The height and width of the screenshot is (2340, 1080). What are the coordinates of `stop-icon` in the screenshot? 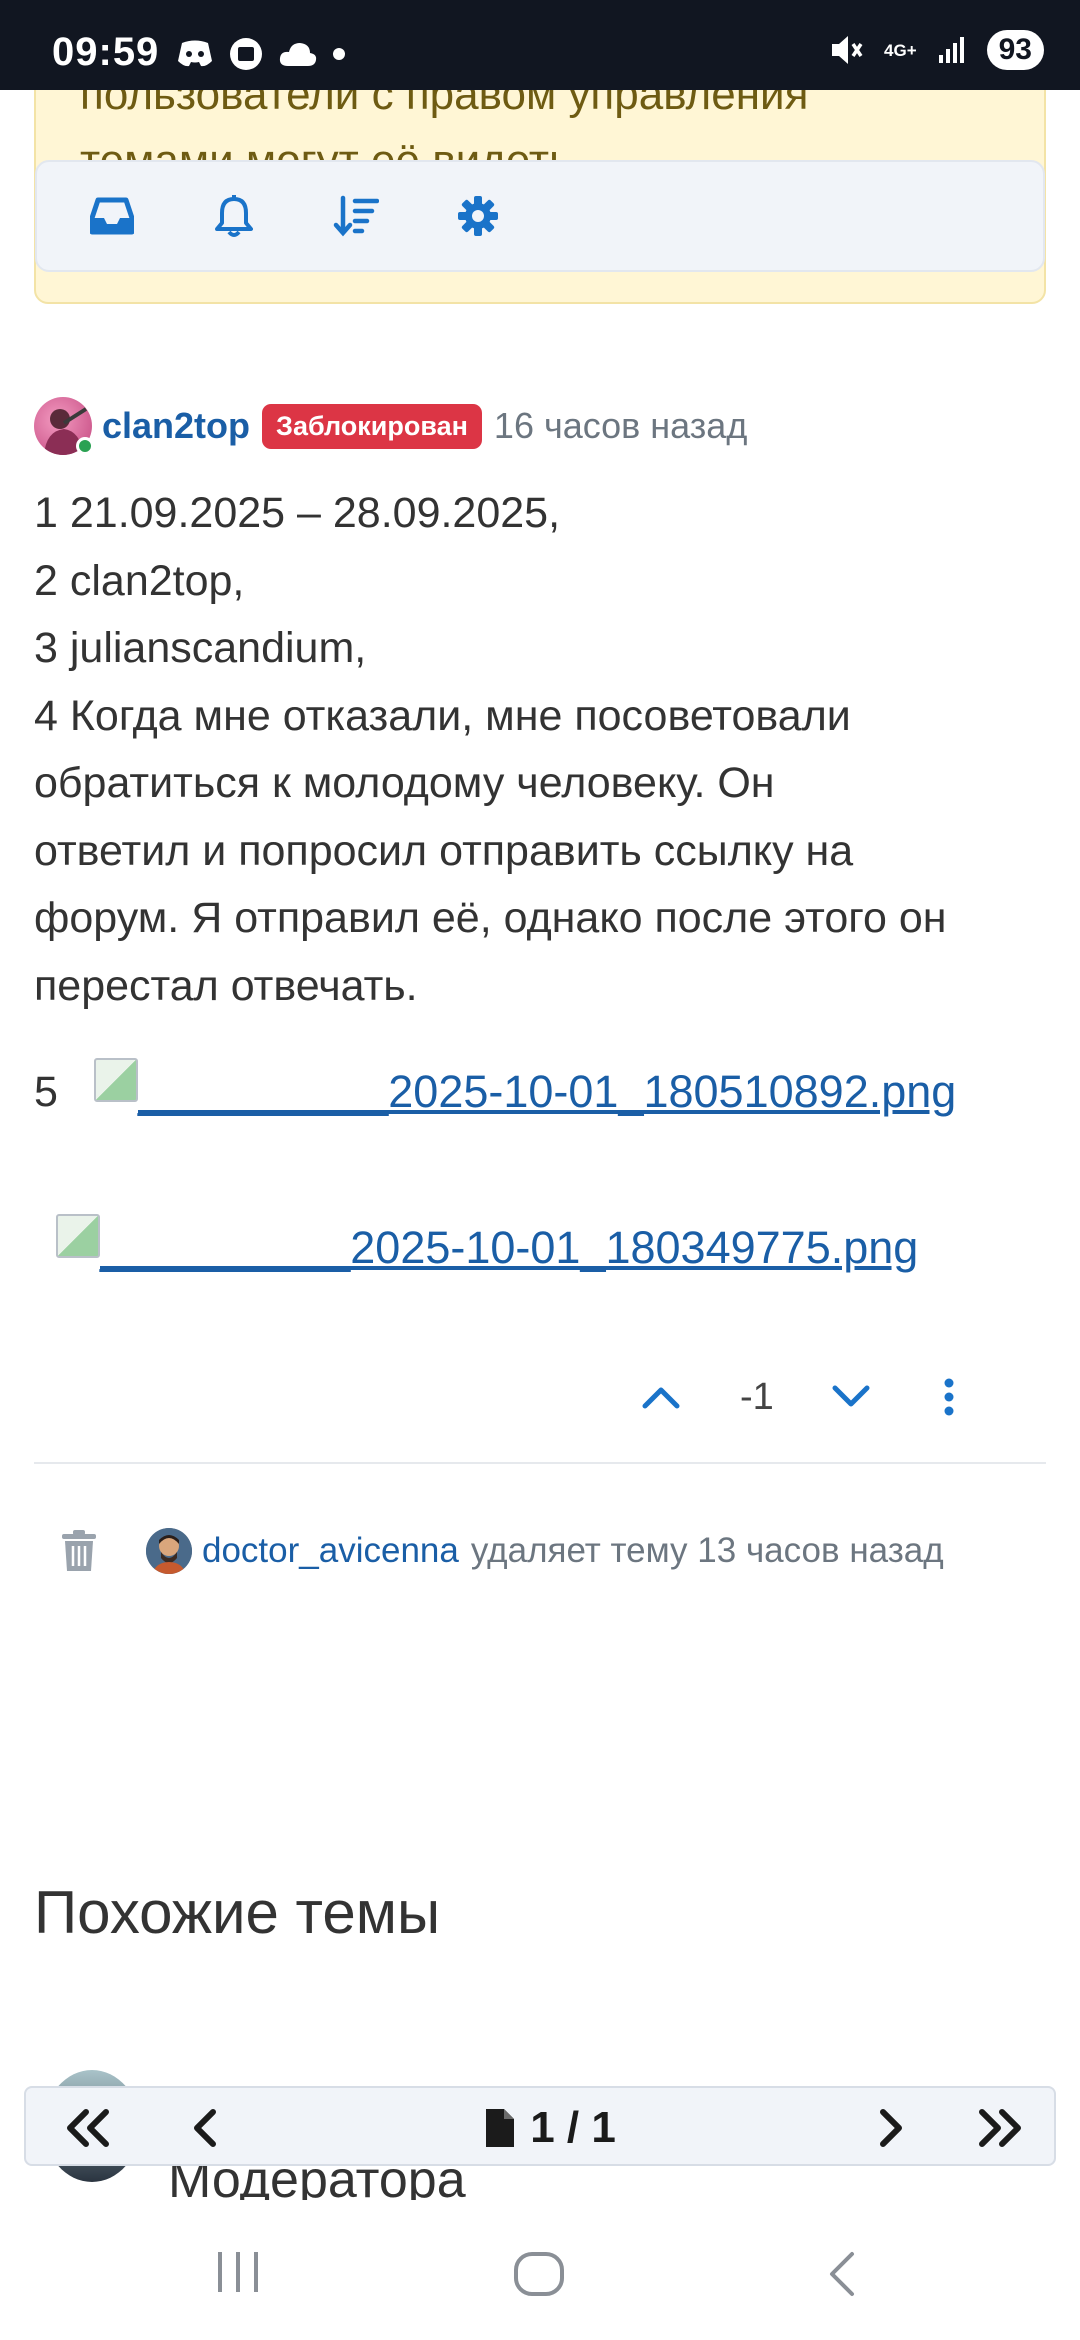 It's located at (246, 54).